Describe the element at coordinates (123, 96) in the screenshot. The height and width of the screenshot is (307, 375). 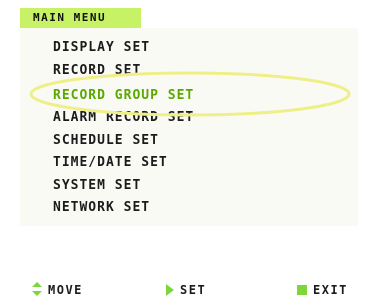
I see `menu-item-record-group-set: RECORD GROUP SET` at that location.